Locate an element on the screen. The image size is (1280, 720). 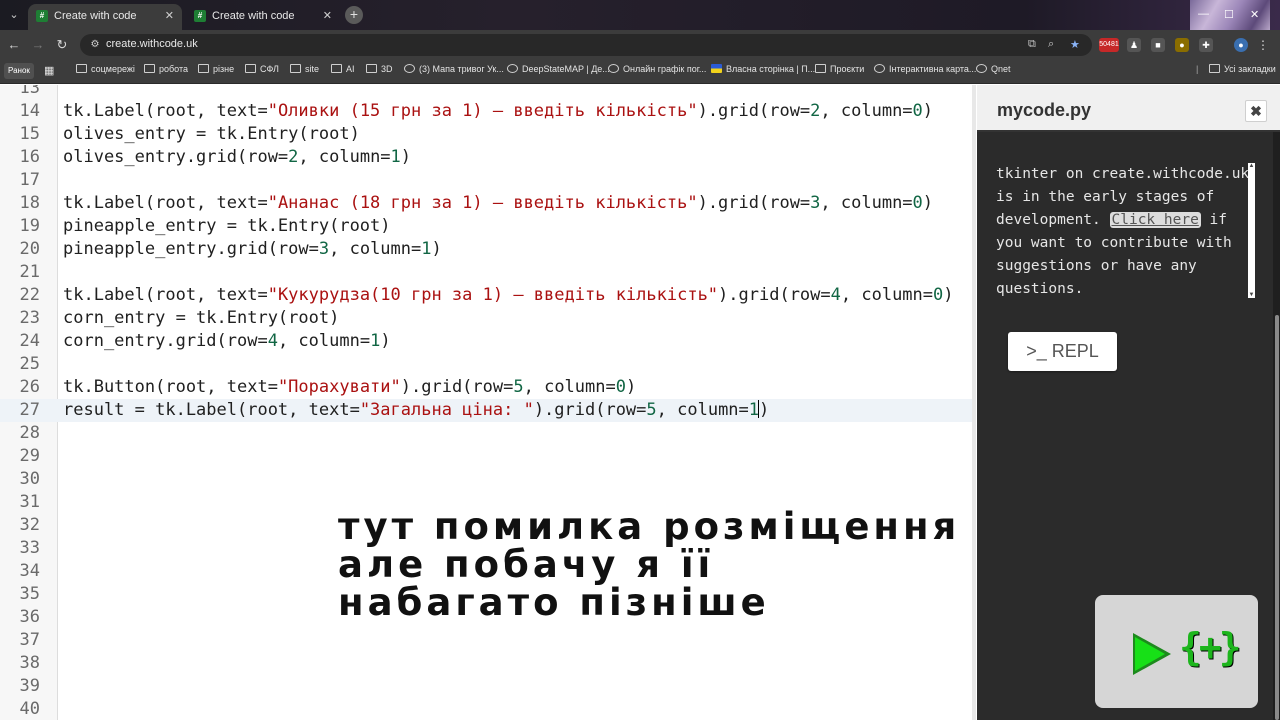
code-line: 29 is located at coordinates (486, 456).